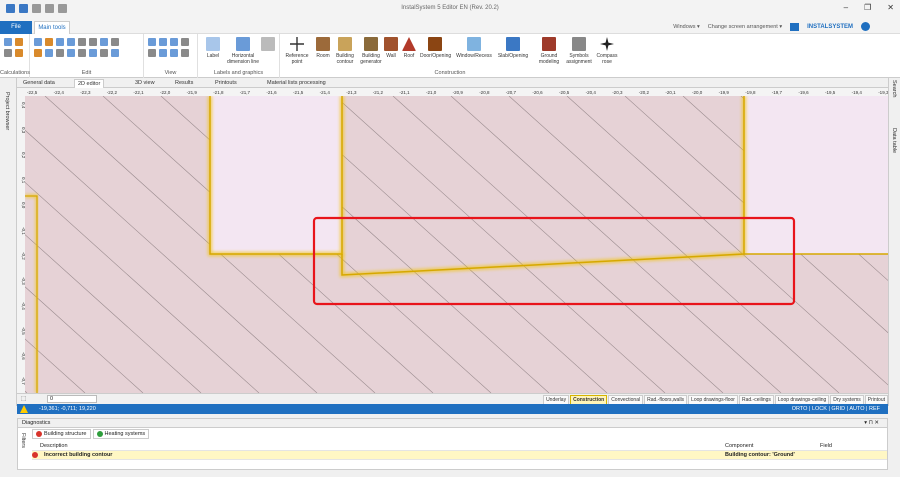 This screenshot has height=477, width=900. I want to click on mirror-icon, so click(104, 42).